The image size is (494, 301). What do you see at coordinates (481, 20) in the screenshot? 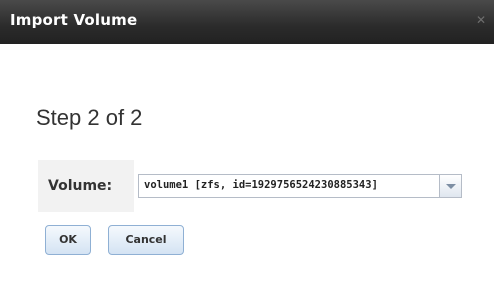
I see `close-icon: ✕` at bounding box center [481, 20].